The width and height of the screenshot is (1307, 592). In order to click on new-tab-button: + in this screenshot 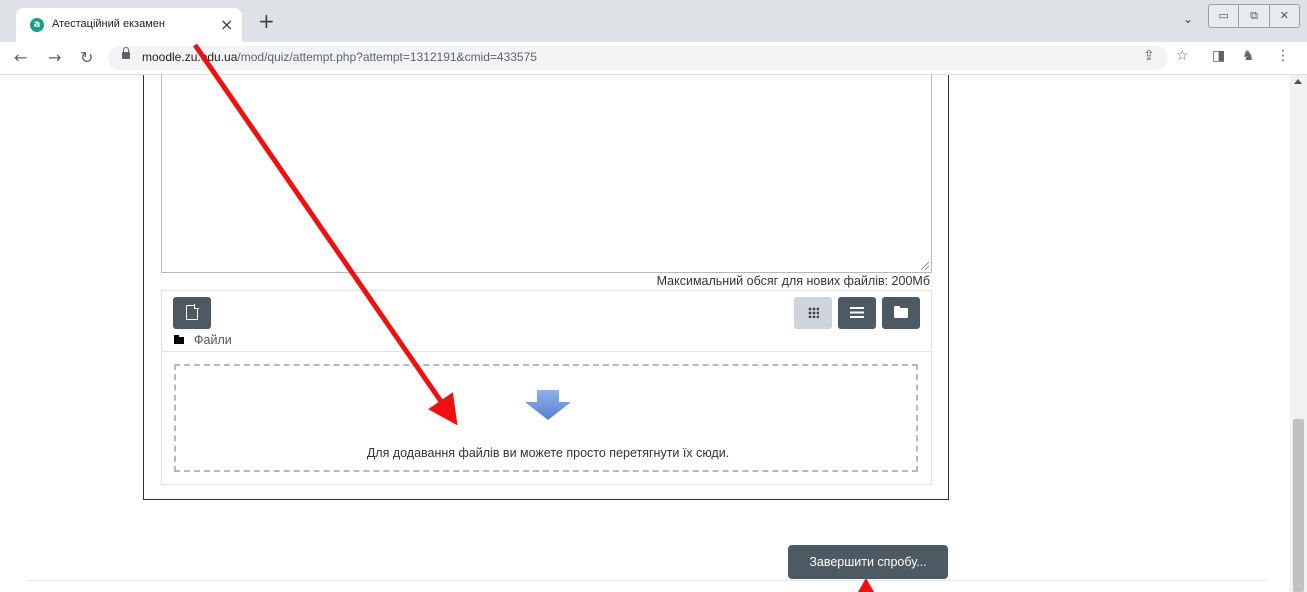, I will do `click(266, 21)`.